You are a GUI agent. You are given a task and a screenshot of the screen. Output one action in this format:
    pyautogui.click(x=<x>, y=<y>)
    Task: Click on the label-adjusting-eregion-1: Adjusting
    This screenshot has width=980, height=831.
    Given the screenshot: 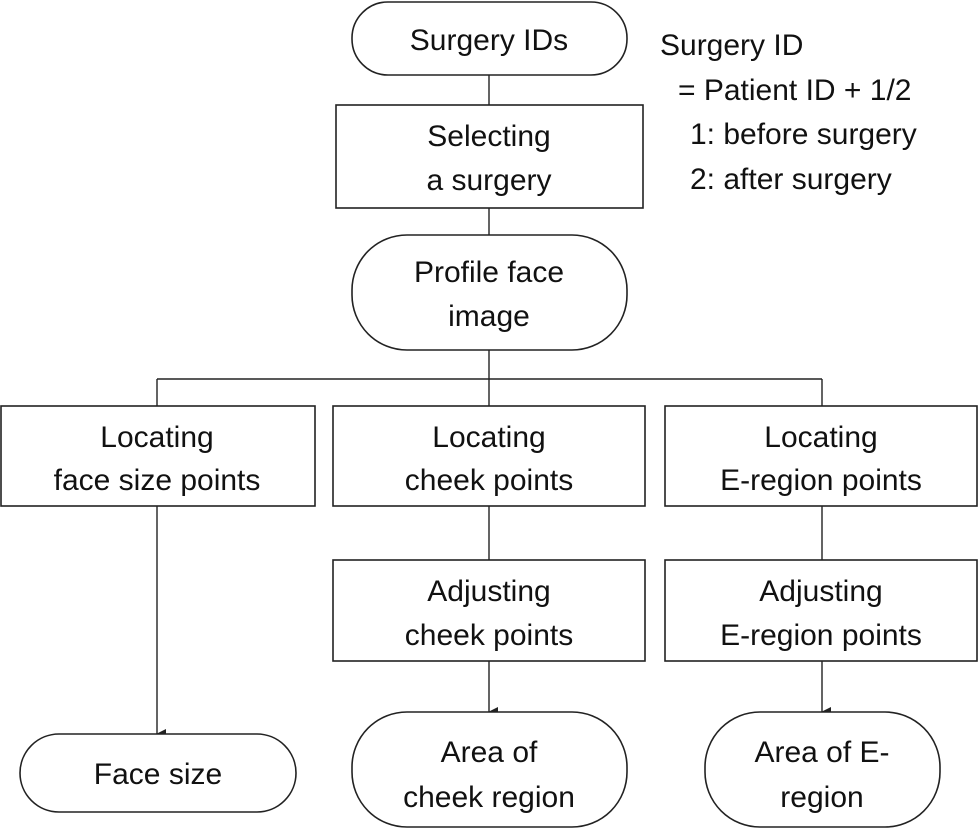 What is the action you would take?
    pyautogui.click(x=820, y=591)
    